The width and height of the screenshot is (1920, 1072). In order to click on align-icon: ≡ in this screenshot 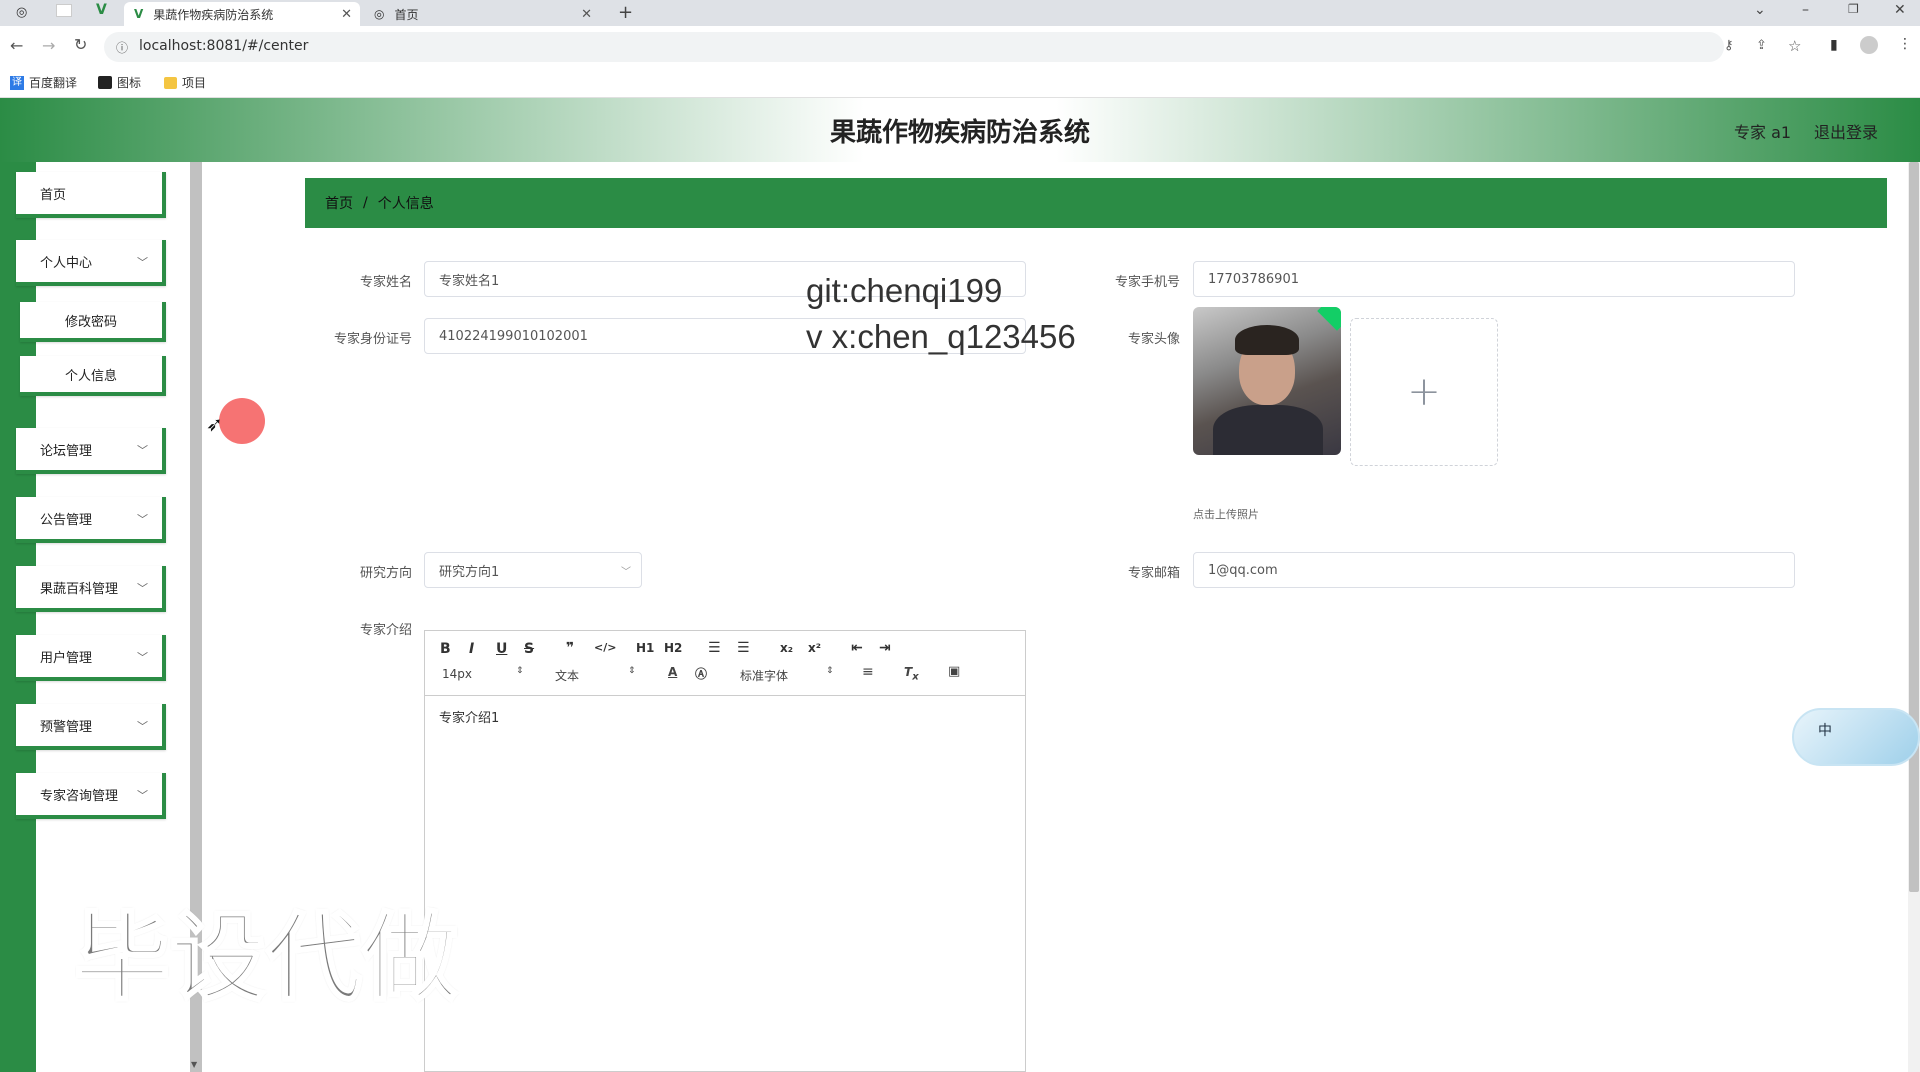, I will do `click(868, 672)`.